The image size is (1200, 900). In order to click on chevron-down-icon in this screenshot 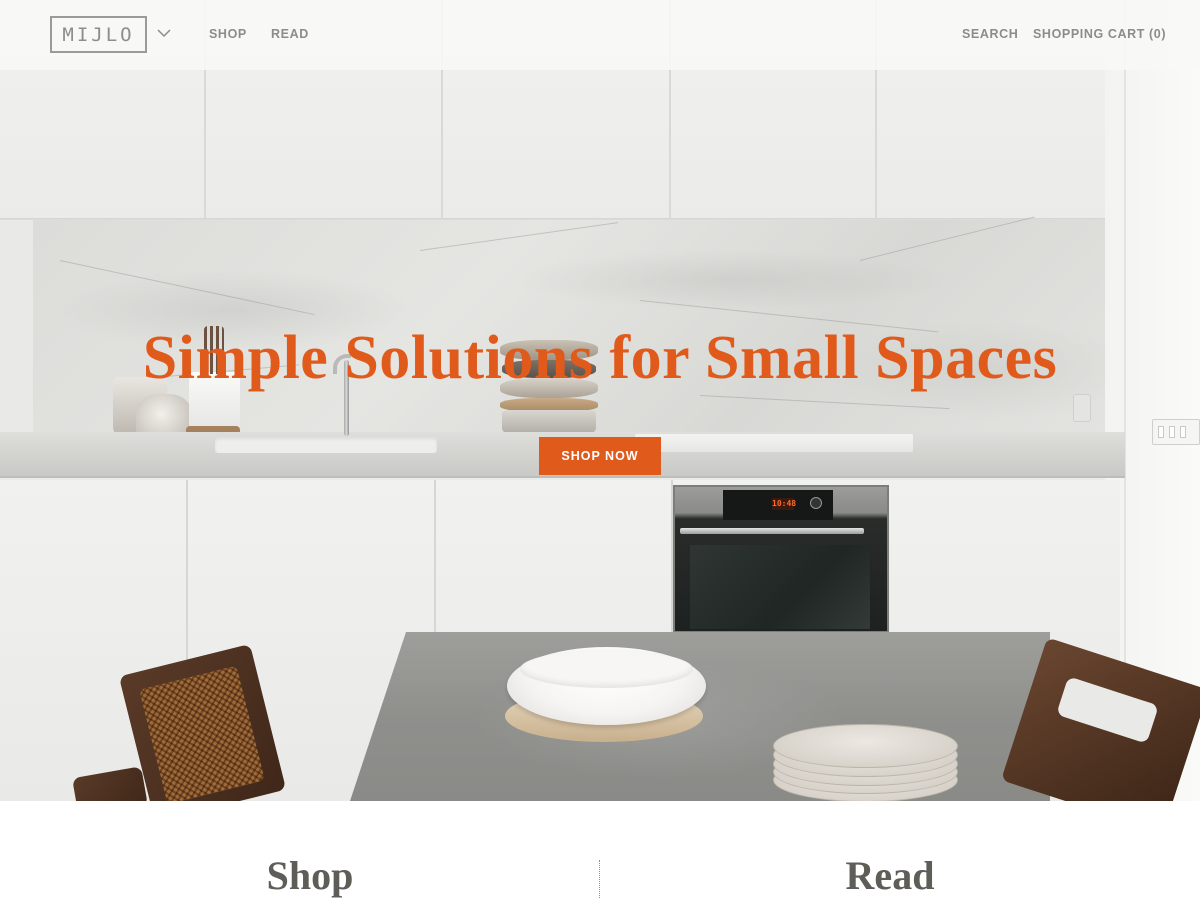, I will do `click(164, 33)`.